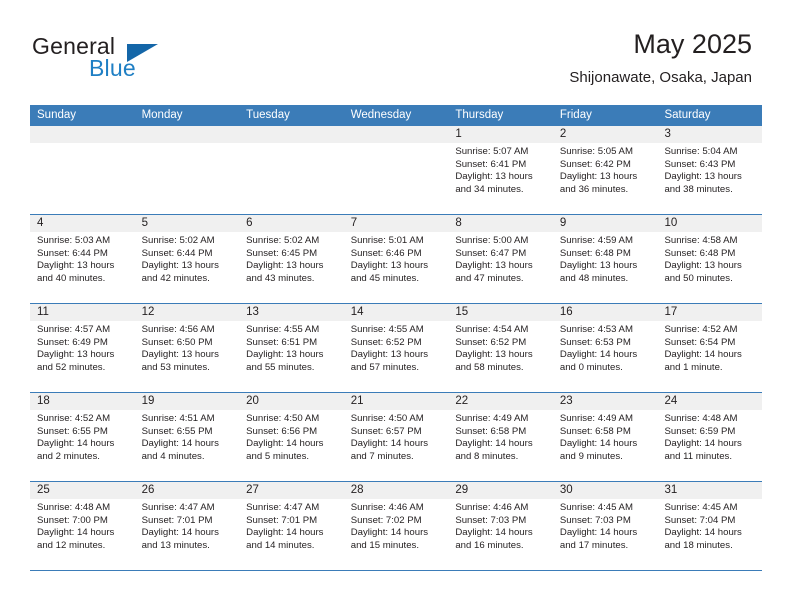  What do you see at coordinates (137, 62) in the screenshot?
I see `brand-logo: General Blue` at bounding box center [137, 62].